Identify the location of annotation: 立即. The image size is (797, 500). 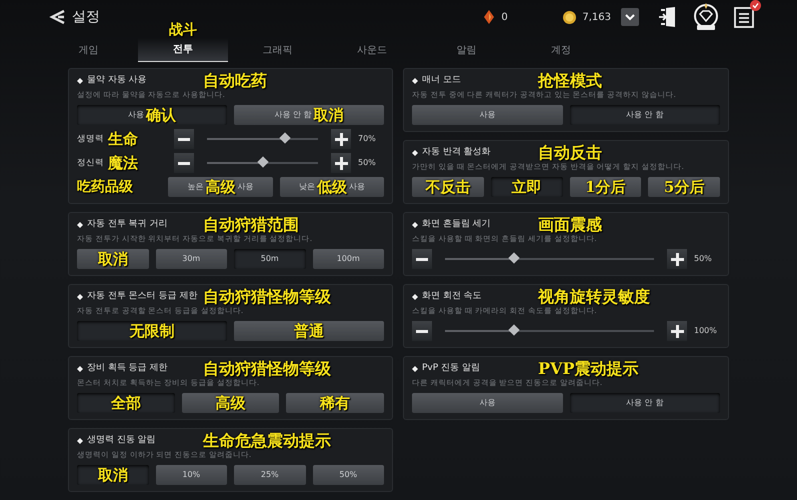
(527, 187).